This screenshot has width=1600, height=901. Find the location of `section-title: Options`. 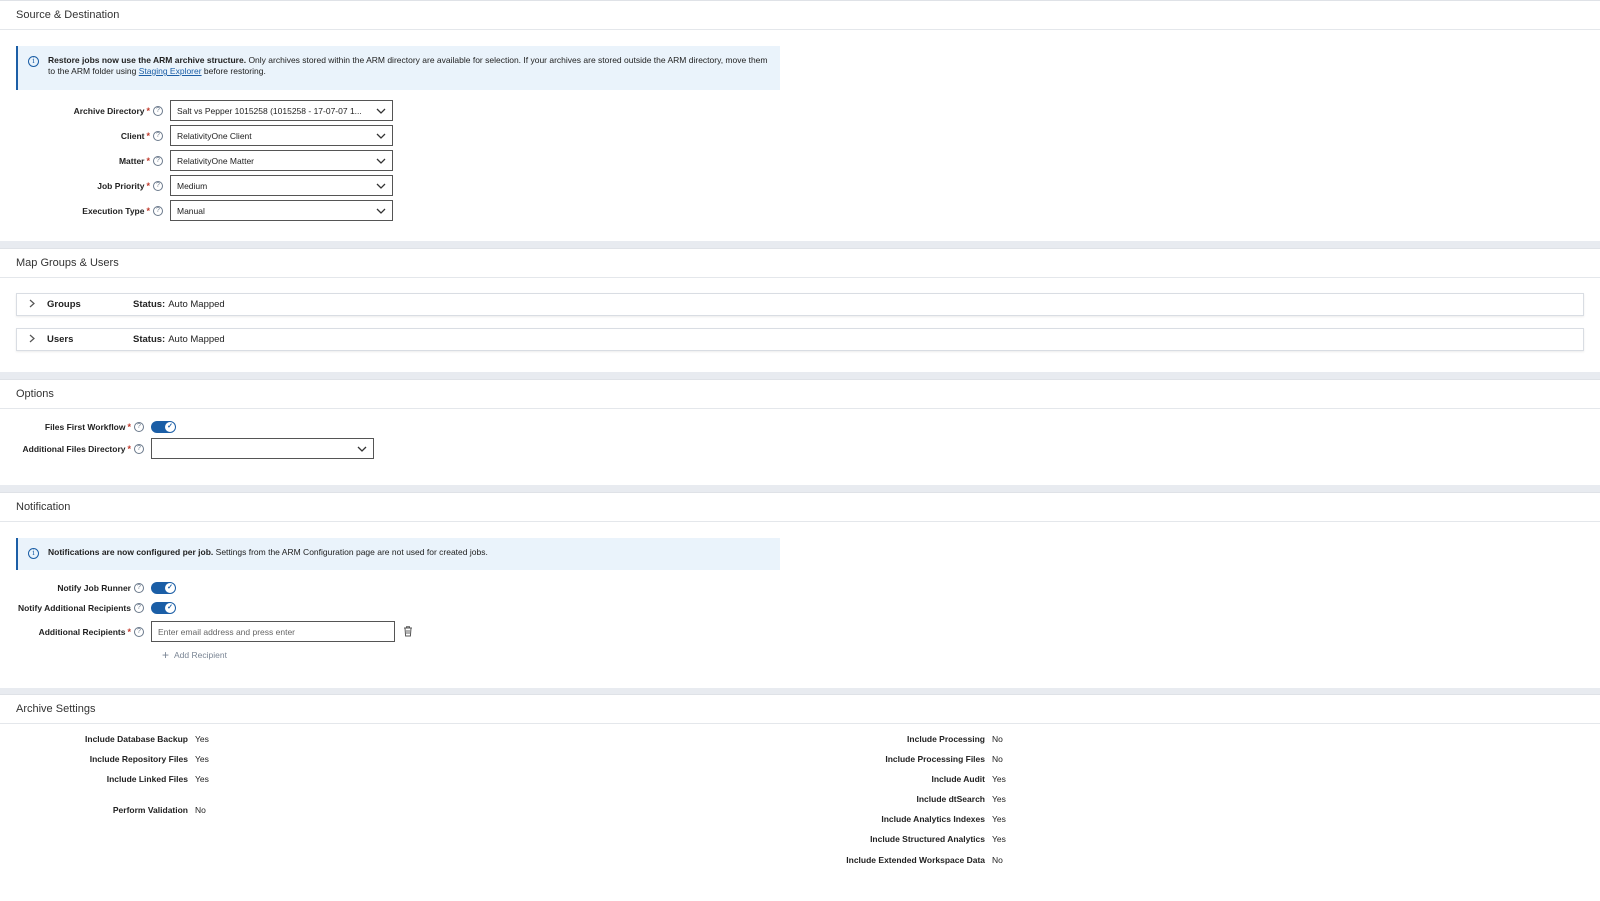

section-title: Options is located at coordinates (35, 394).